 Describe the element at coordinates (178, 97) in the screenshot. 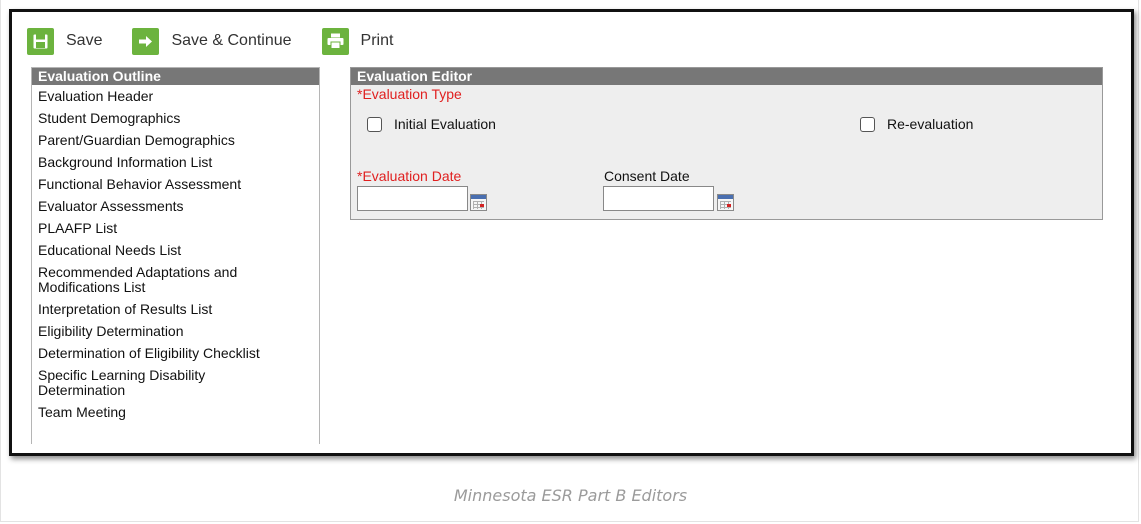

I see `outline-item-evaluation-header: Evaluation Header` at that location.